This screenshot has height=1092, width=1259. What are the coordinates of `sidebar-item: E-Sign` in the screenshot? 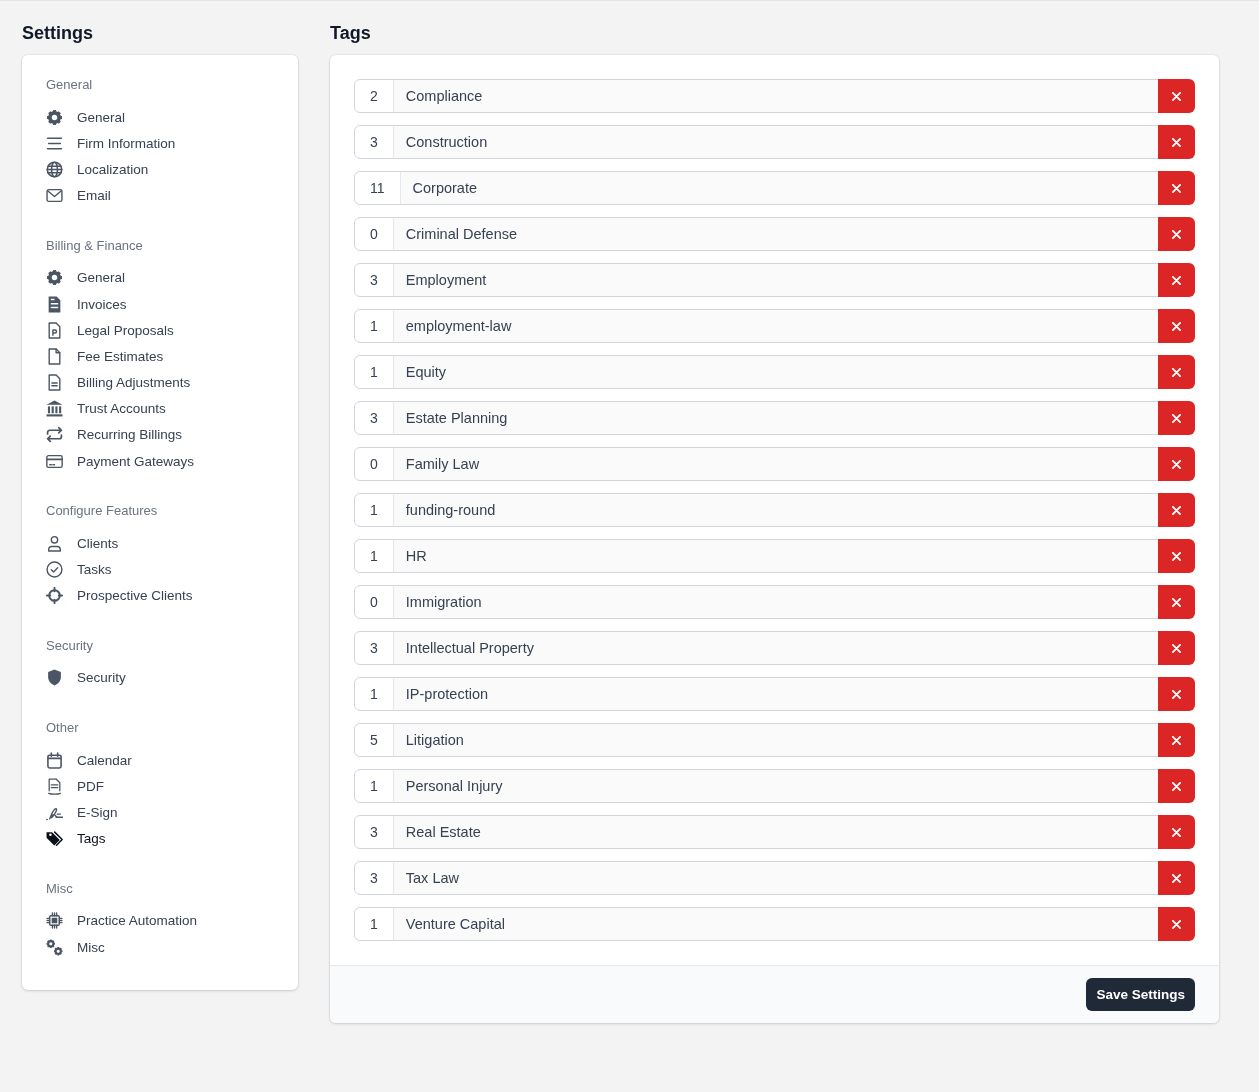 It's located at (82, 812).